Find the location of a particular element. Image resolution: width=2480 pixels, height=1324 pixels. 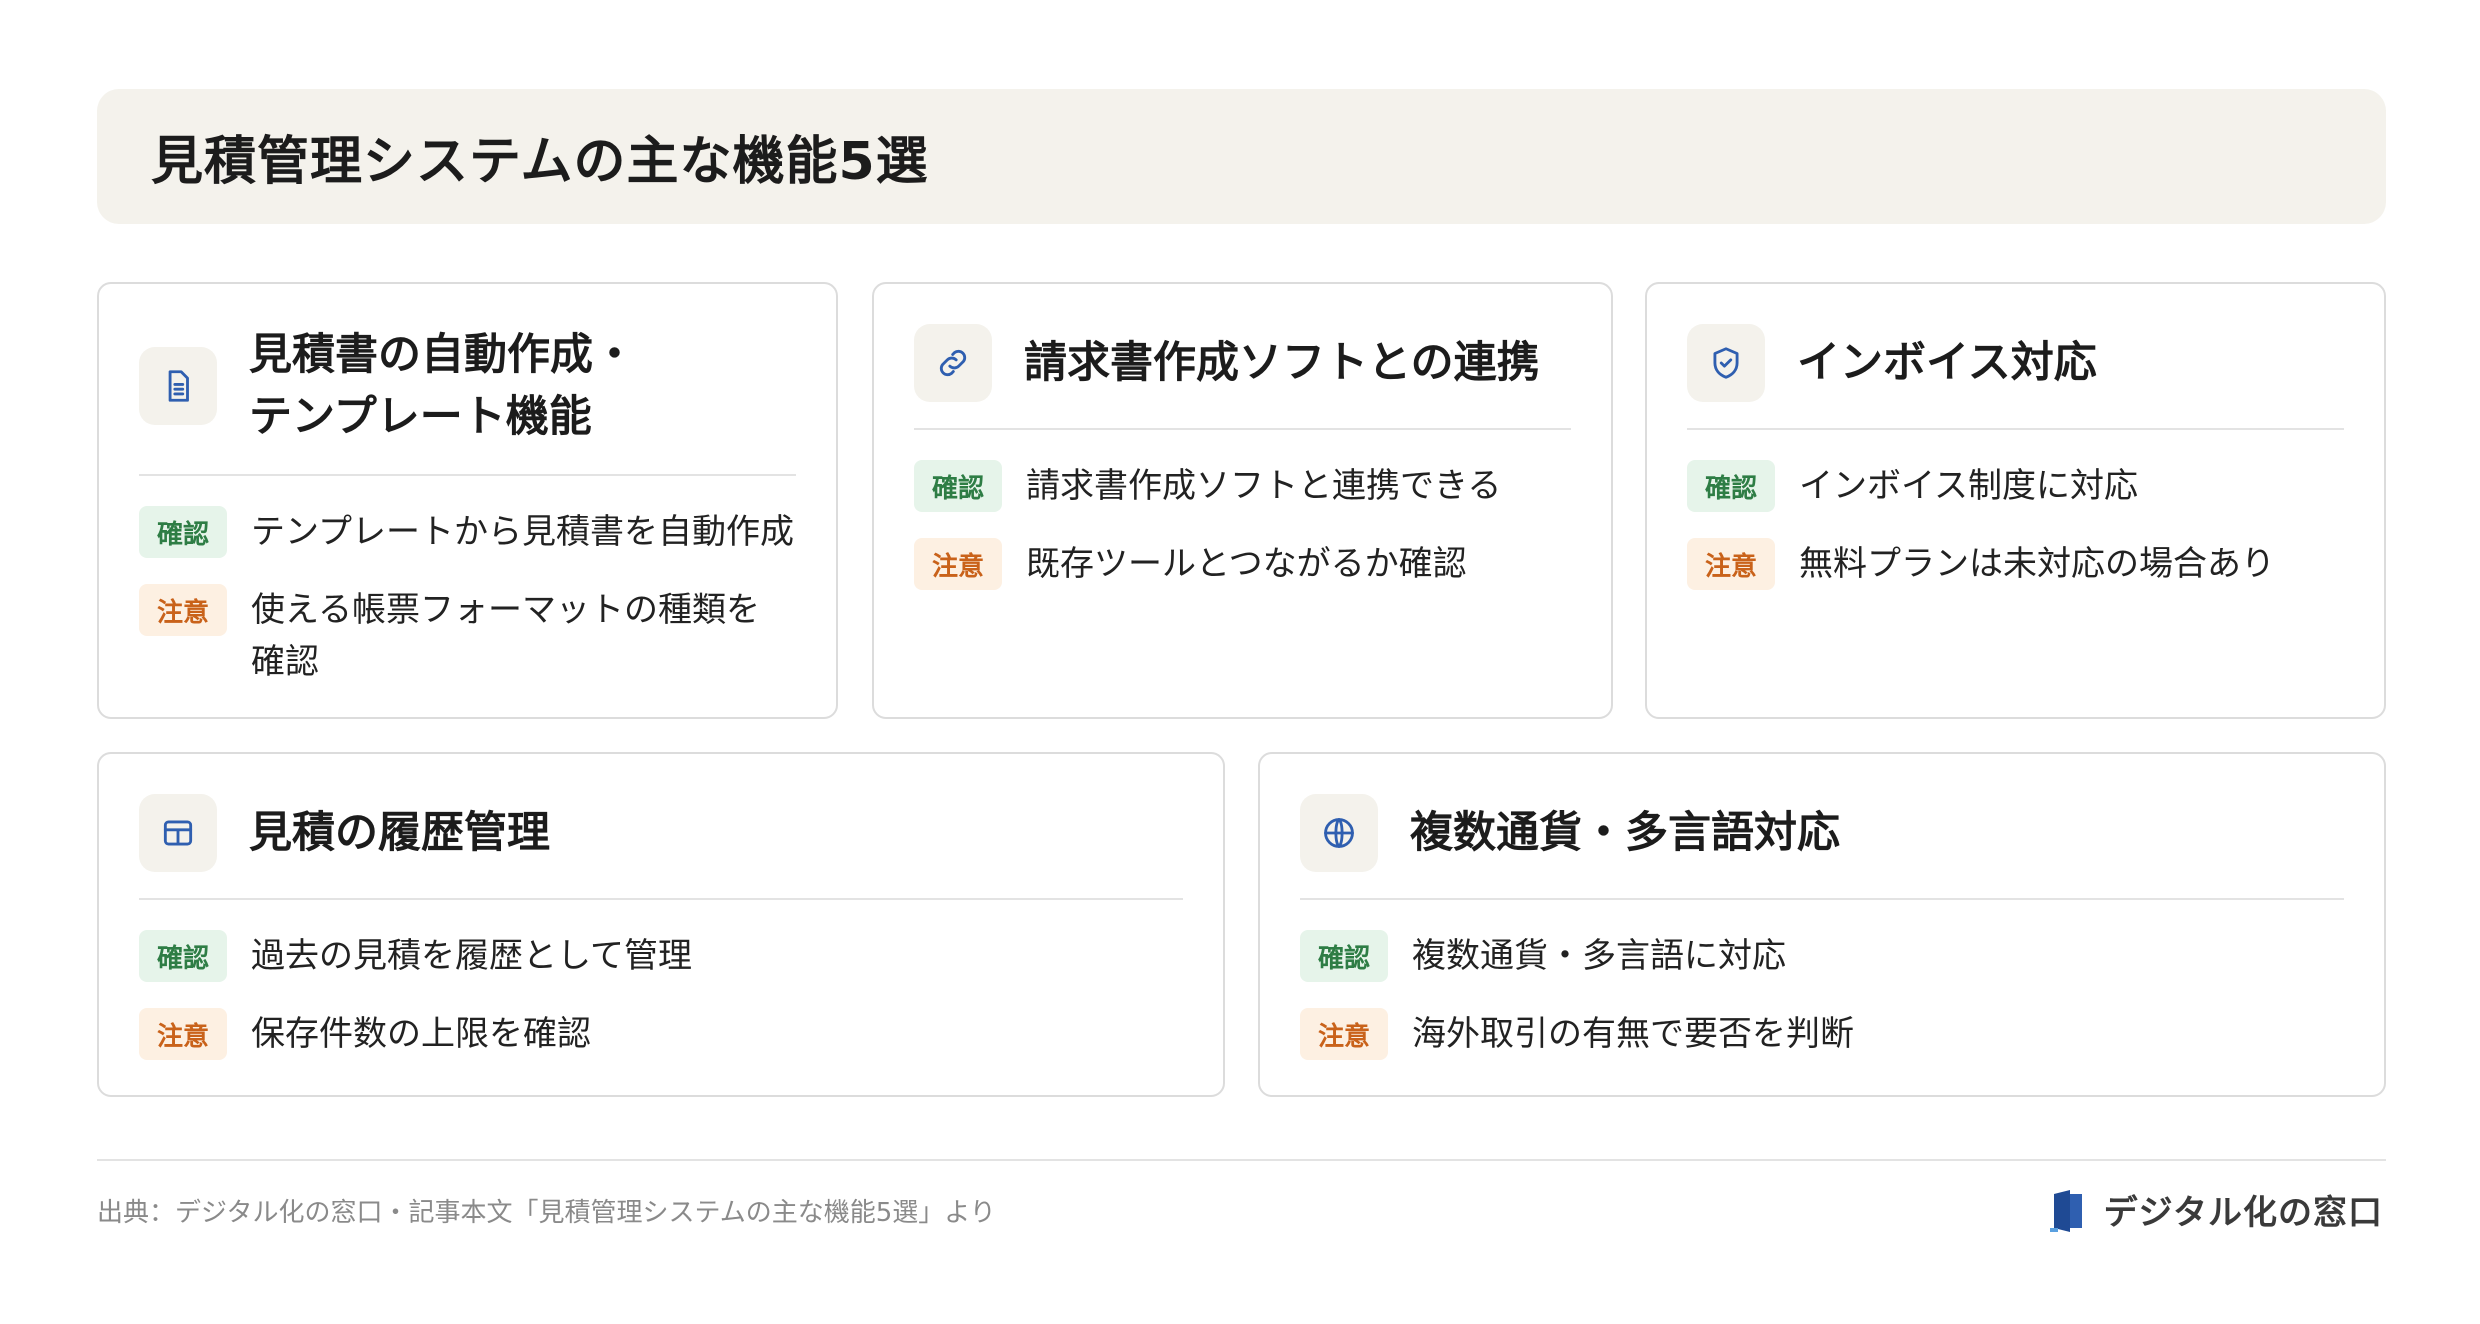

shield-check-icon is located at coordinates (1726, 363).